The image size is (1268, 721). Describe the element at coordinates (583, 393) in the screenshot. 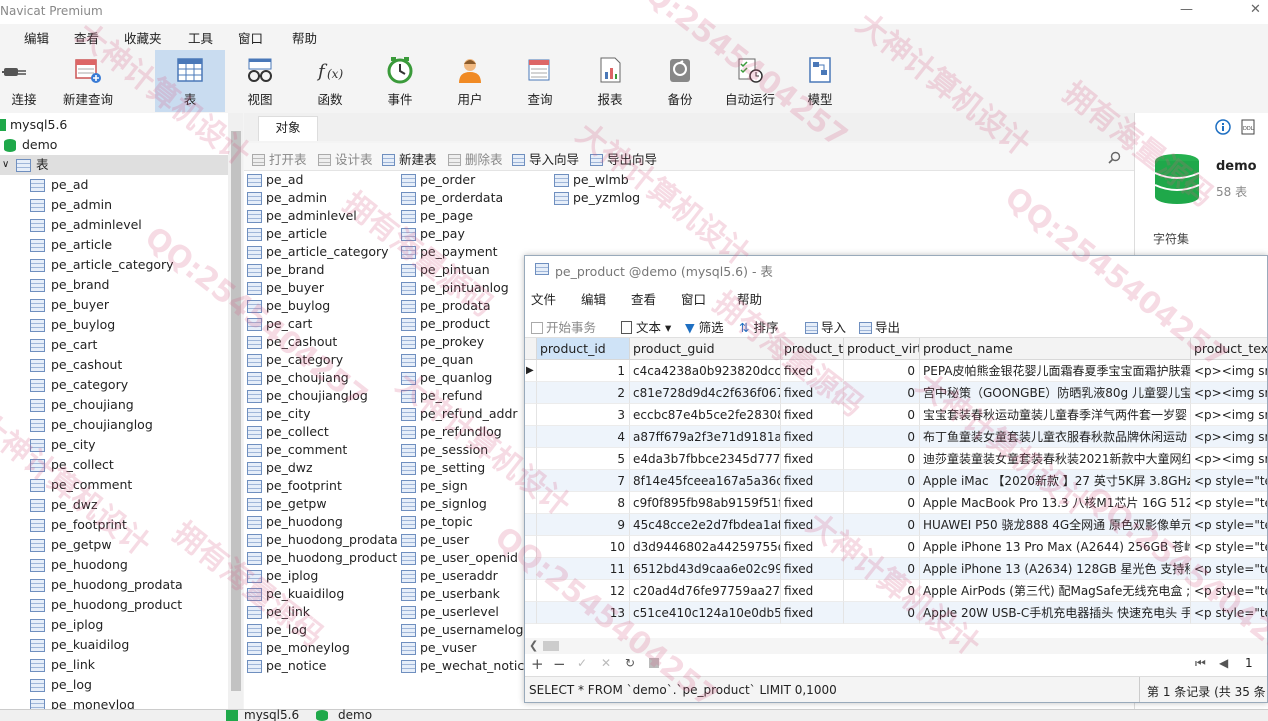

I see `table-cell: 2` at that location.